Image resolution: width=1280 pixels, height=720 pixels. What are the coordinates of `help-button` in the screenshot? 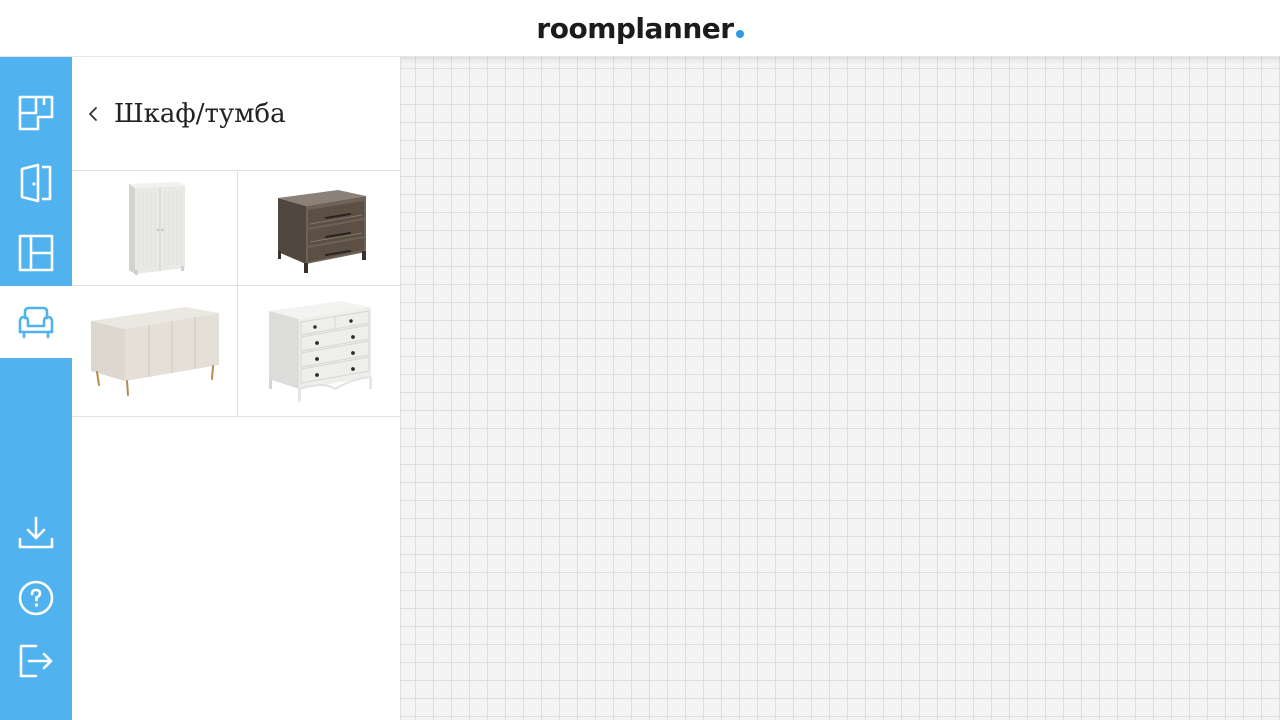 It's located at (36, 598).